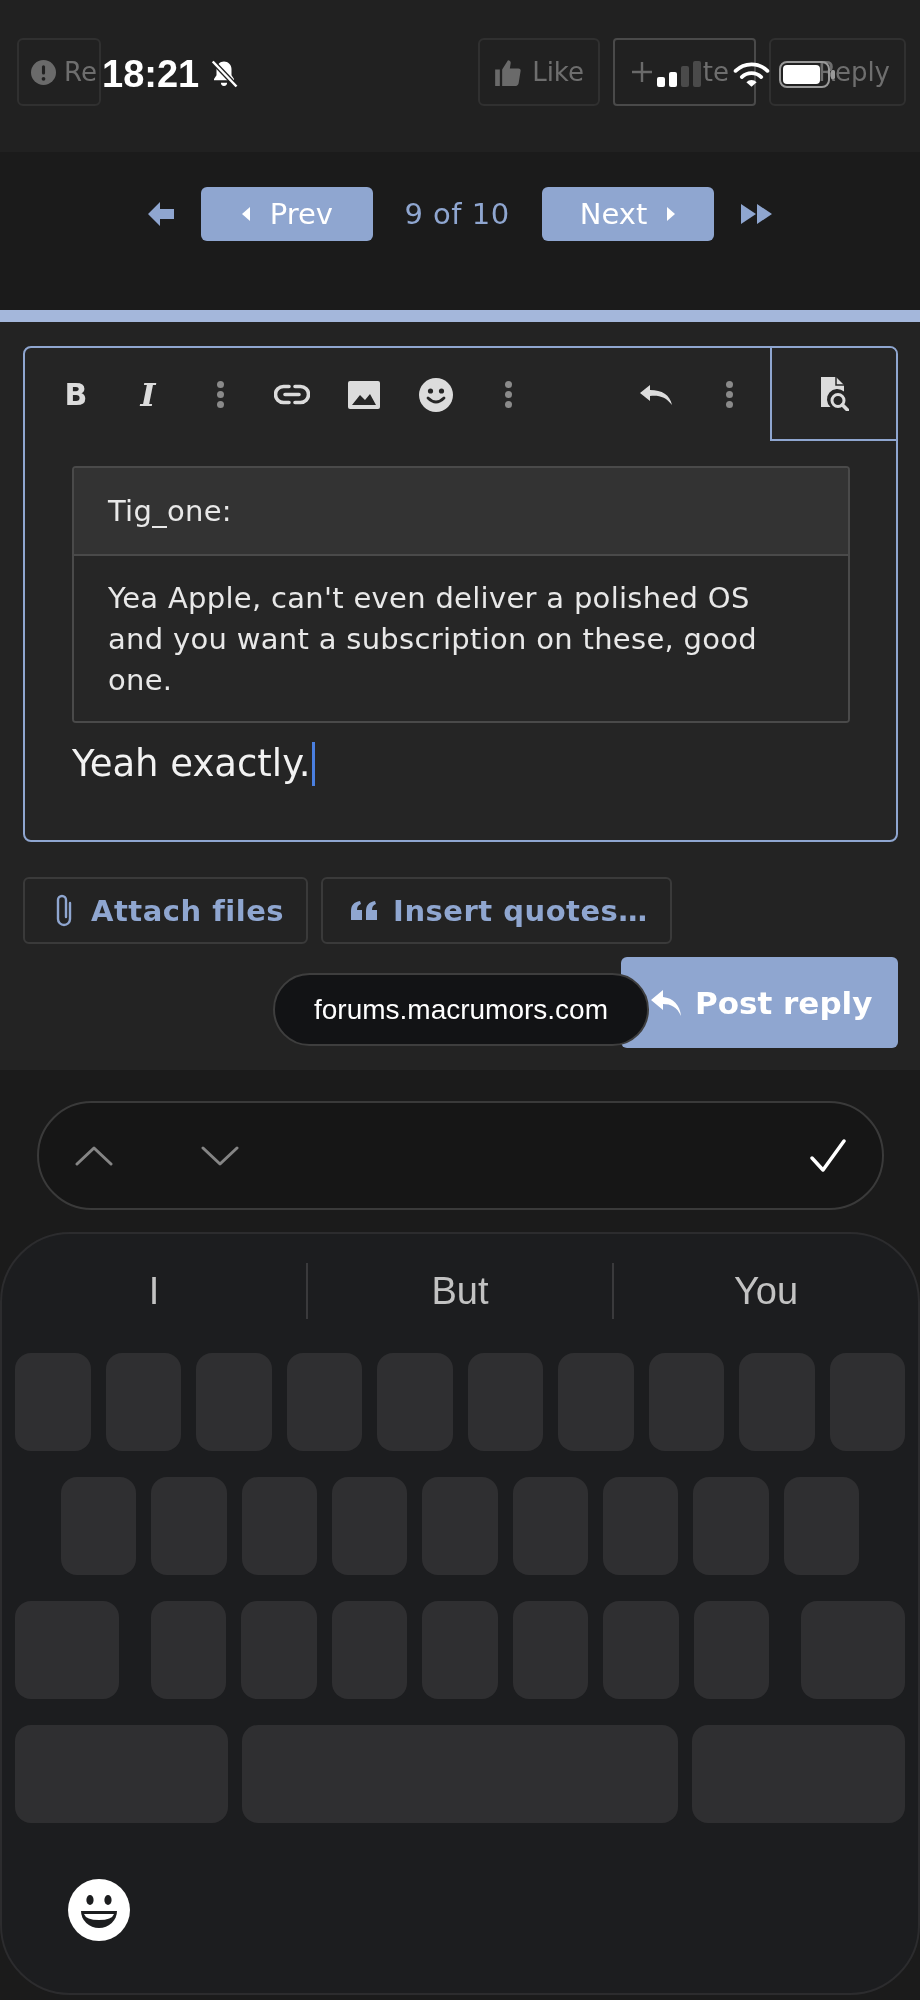 The width and height of the screenshot is (920, 2000). What do you see at coordinates (436, 394) in the screenshot?
I see `smiley-icon` at bounding box center [436, 394].